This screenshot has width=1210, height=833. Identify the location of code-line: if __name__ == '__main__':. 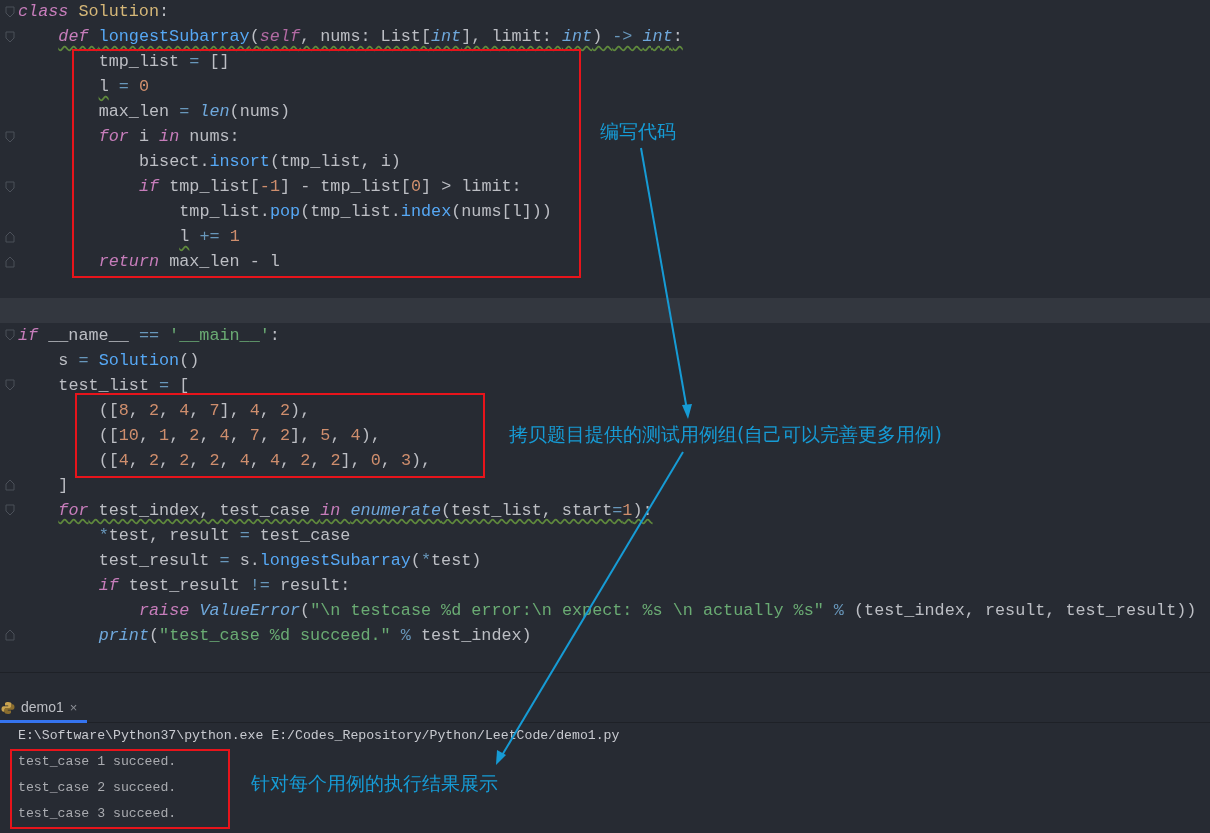
(149, 335).